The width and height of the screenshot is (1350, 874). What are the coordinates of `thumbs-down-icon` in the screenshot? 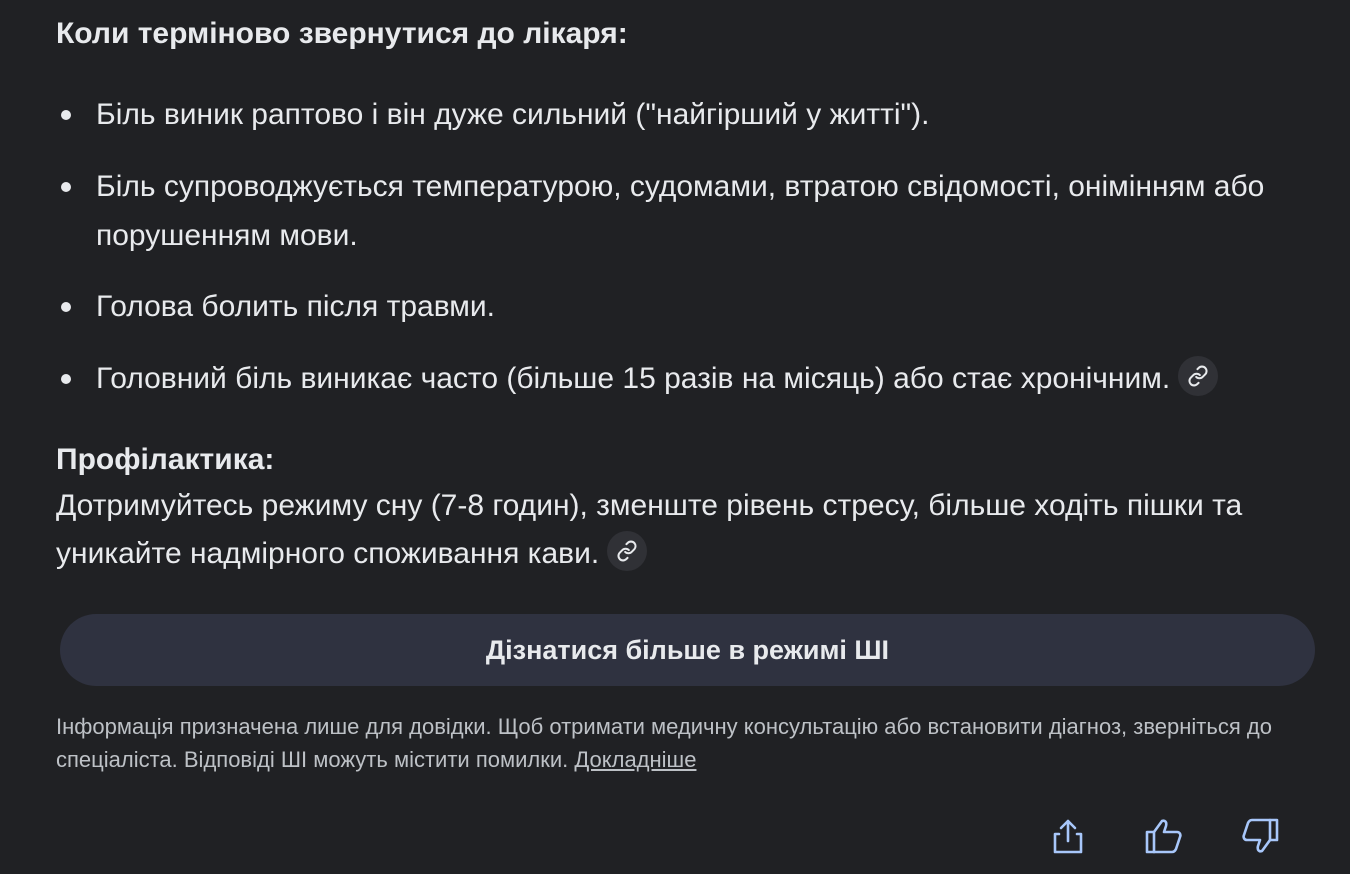 It's located at (1260, 835).